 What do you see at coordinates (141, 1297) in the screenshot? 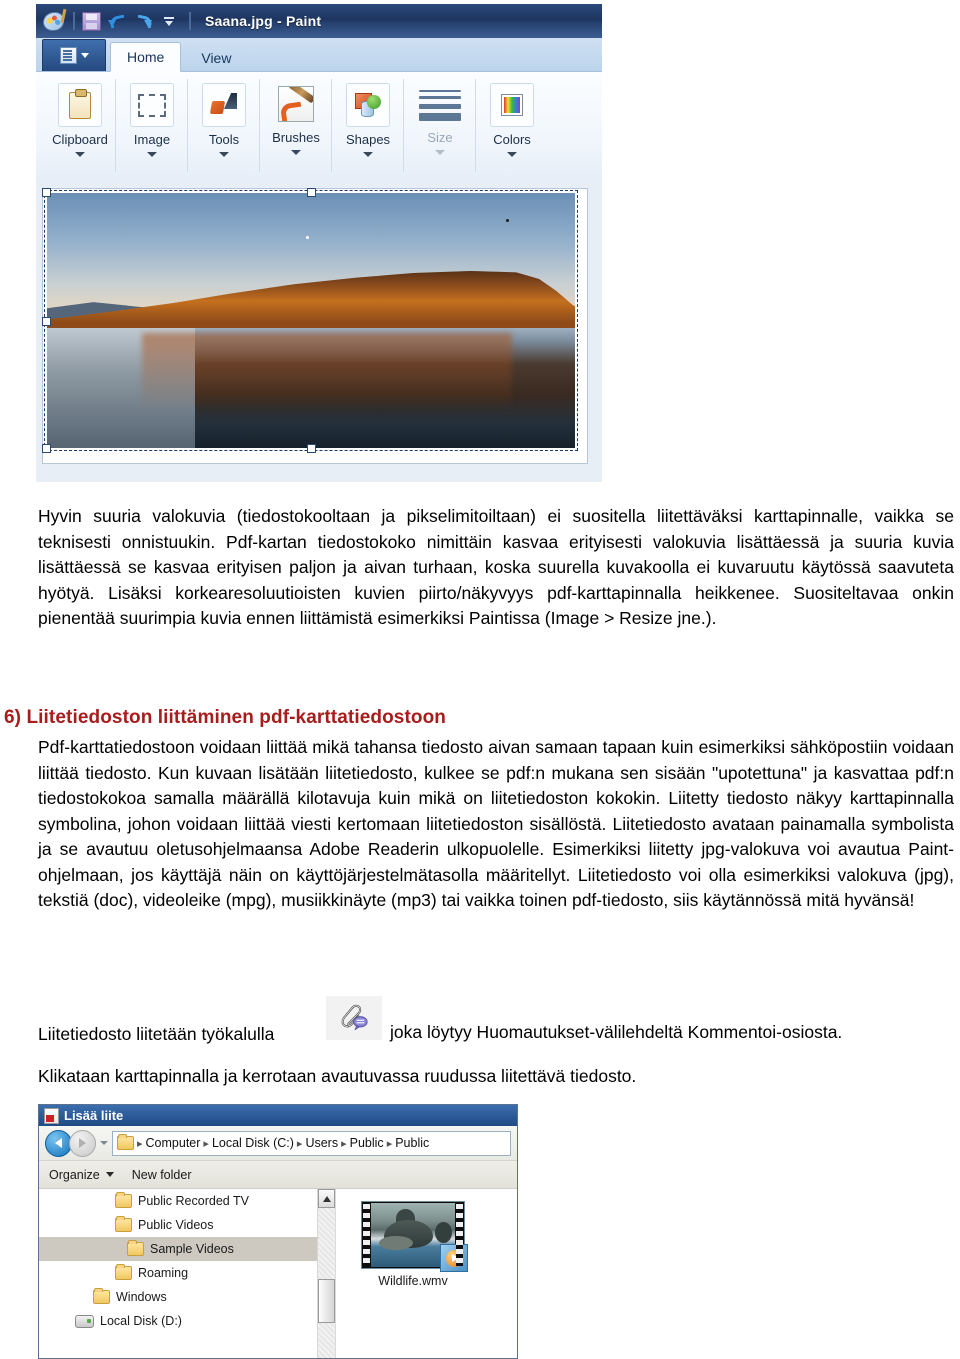
I see `tree-label: Windows` at bounding box center [141, 1297].